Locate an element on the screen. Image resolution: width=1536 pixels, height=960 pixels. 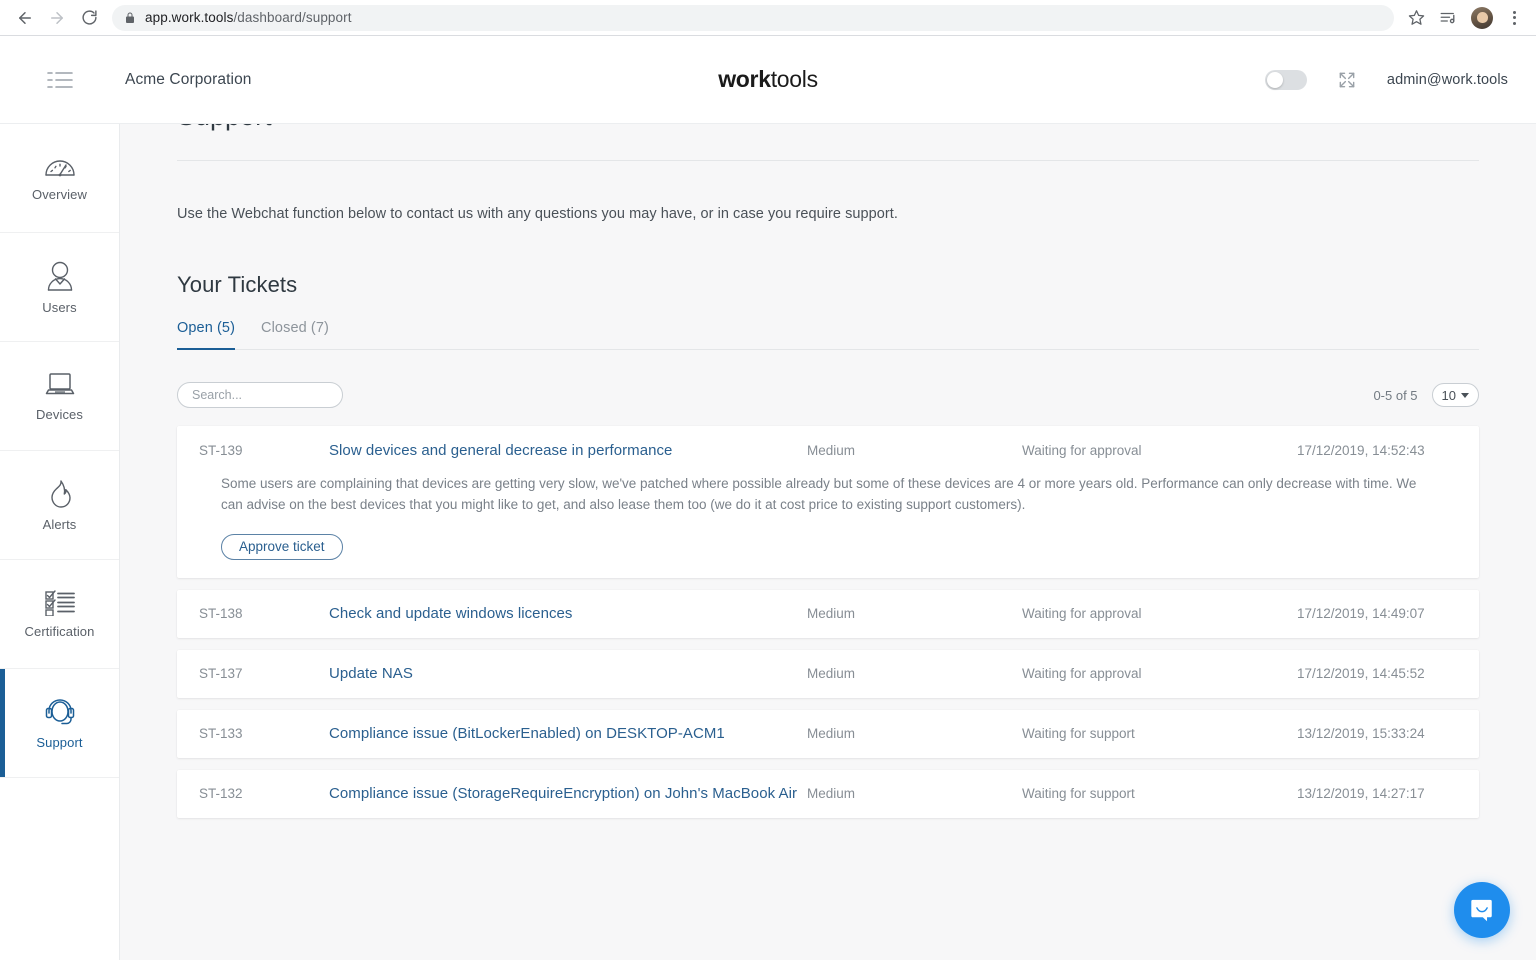
forward-arrow-icon is located at coordinates (57, 17).